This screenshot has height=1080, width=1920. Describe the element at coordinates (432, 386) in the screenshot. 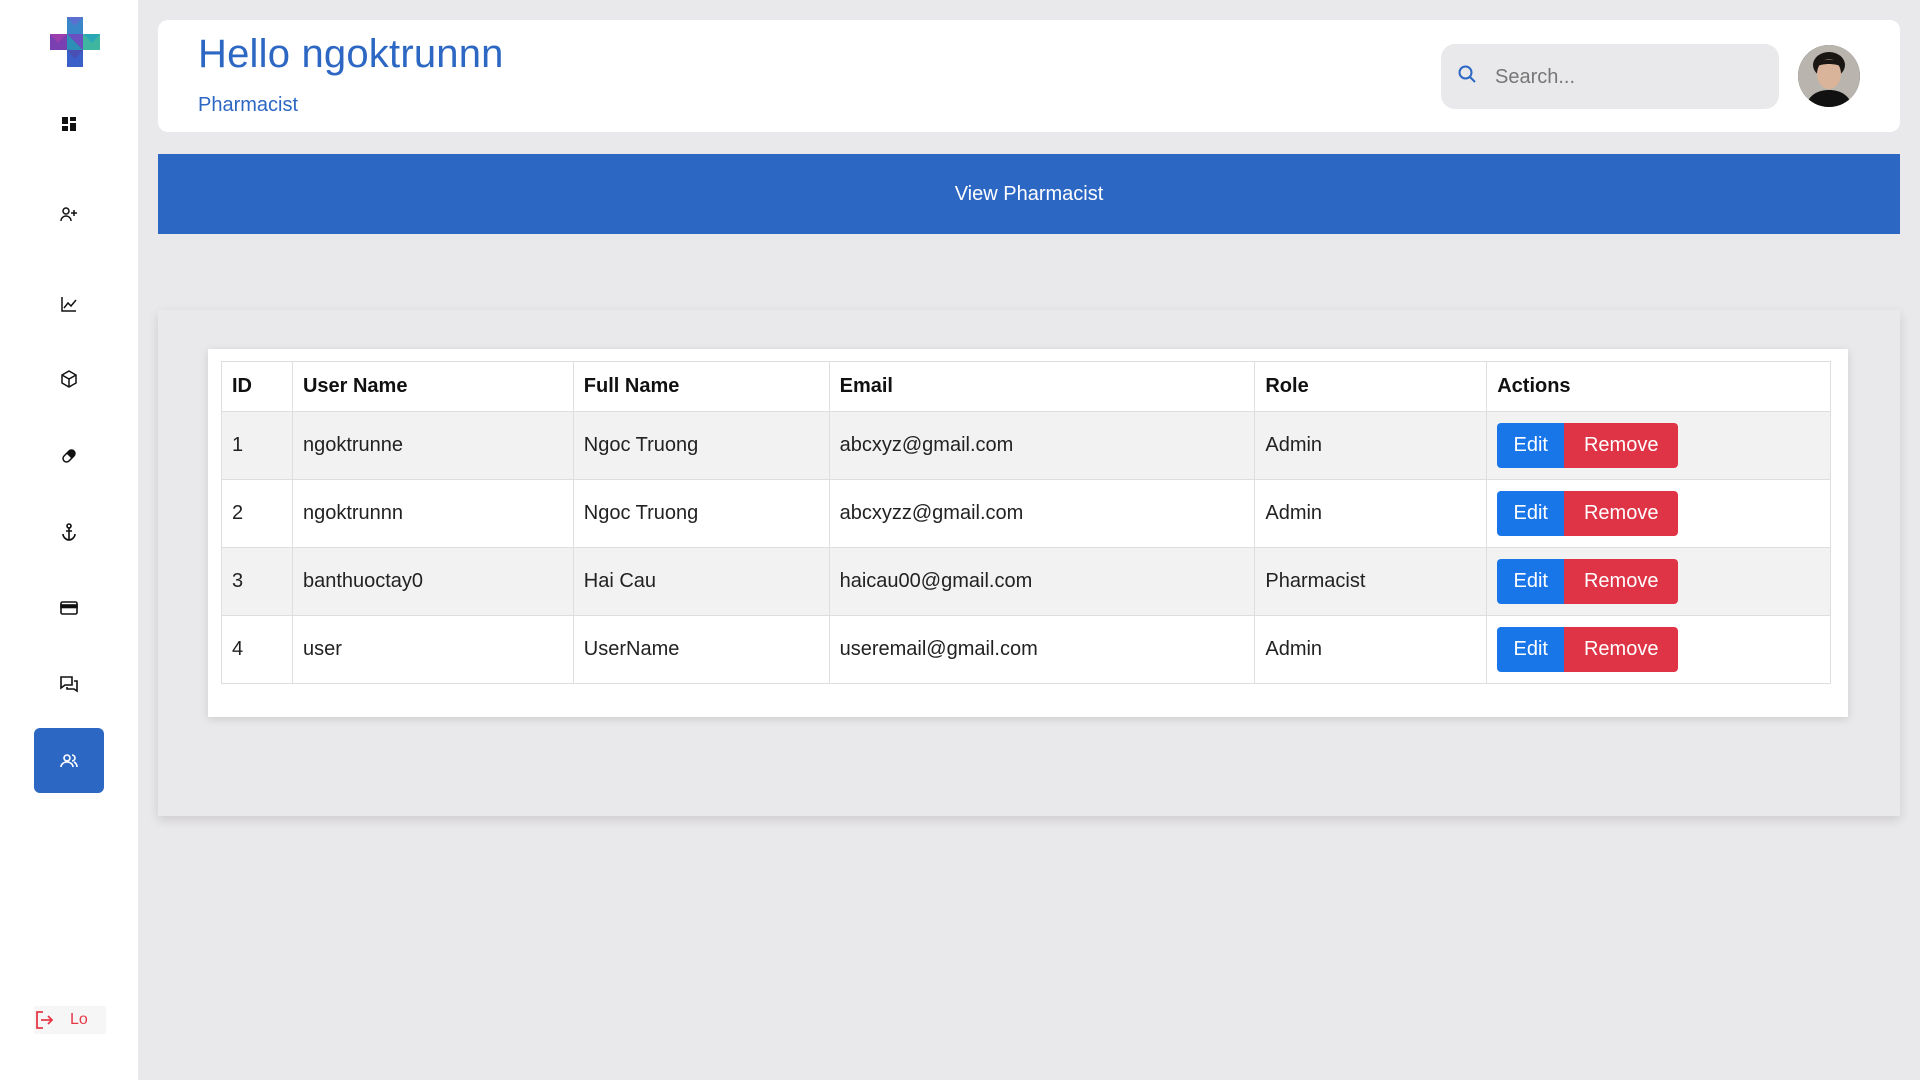

I see `column-header-username: User Name` at that location.